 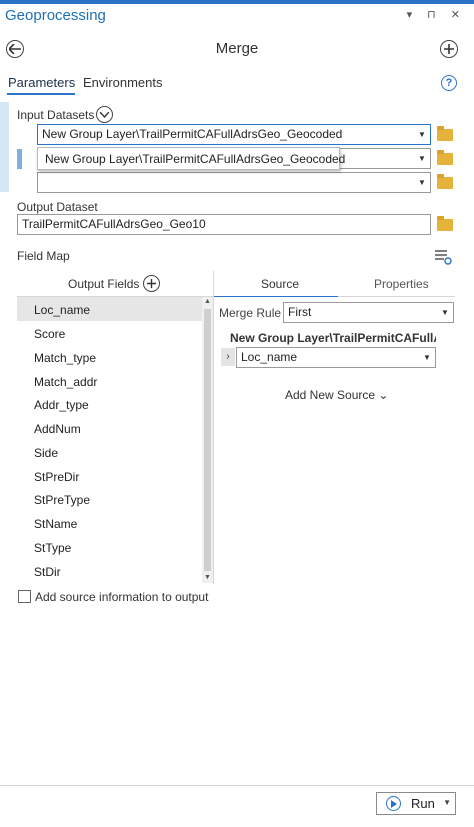 I want to click on field-map-label: Field Map, so click(x=43, y=256).